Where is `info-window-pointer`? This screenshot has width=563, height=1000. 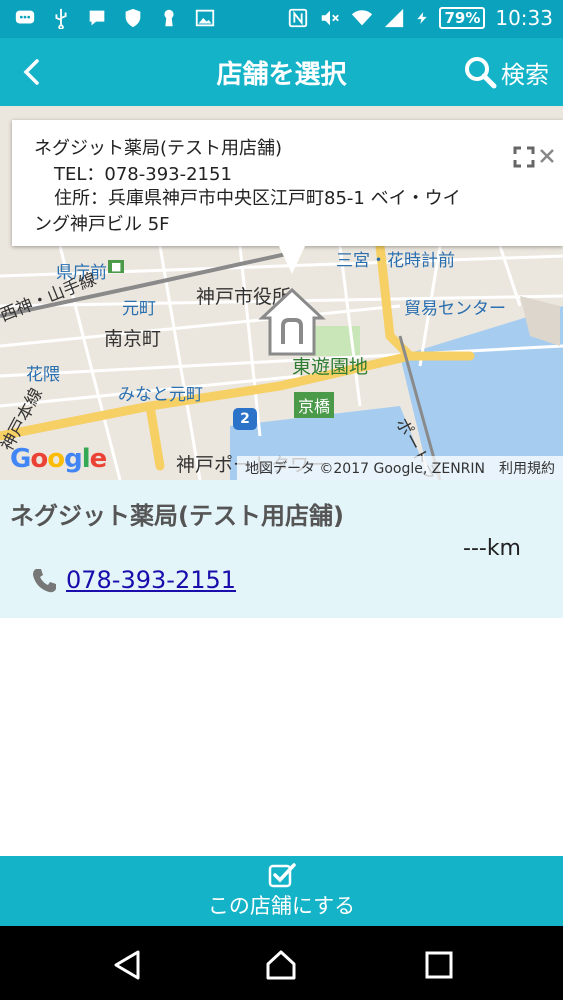
info-window-pointer is located at coordinates (292, 259).